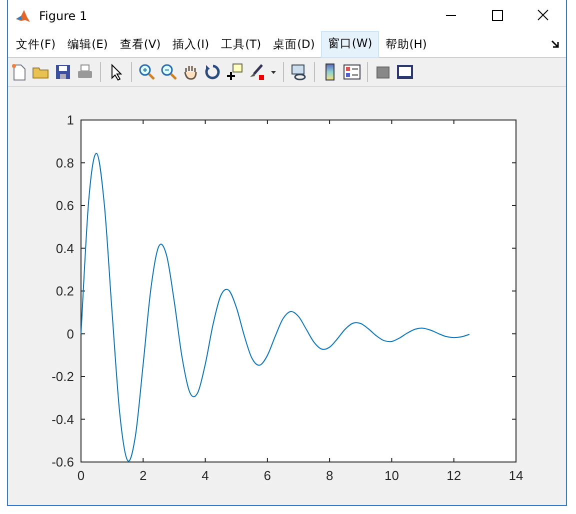 This screenshot has width=576, height=514. What do you see at coordinates (70, 334) in the screenshot?
I see `y-tick-label: 0` at bounding box center [70, 334].